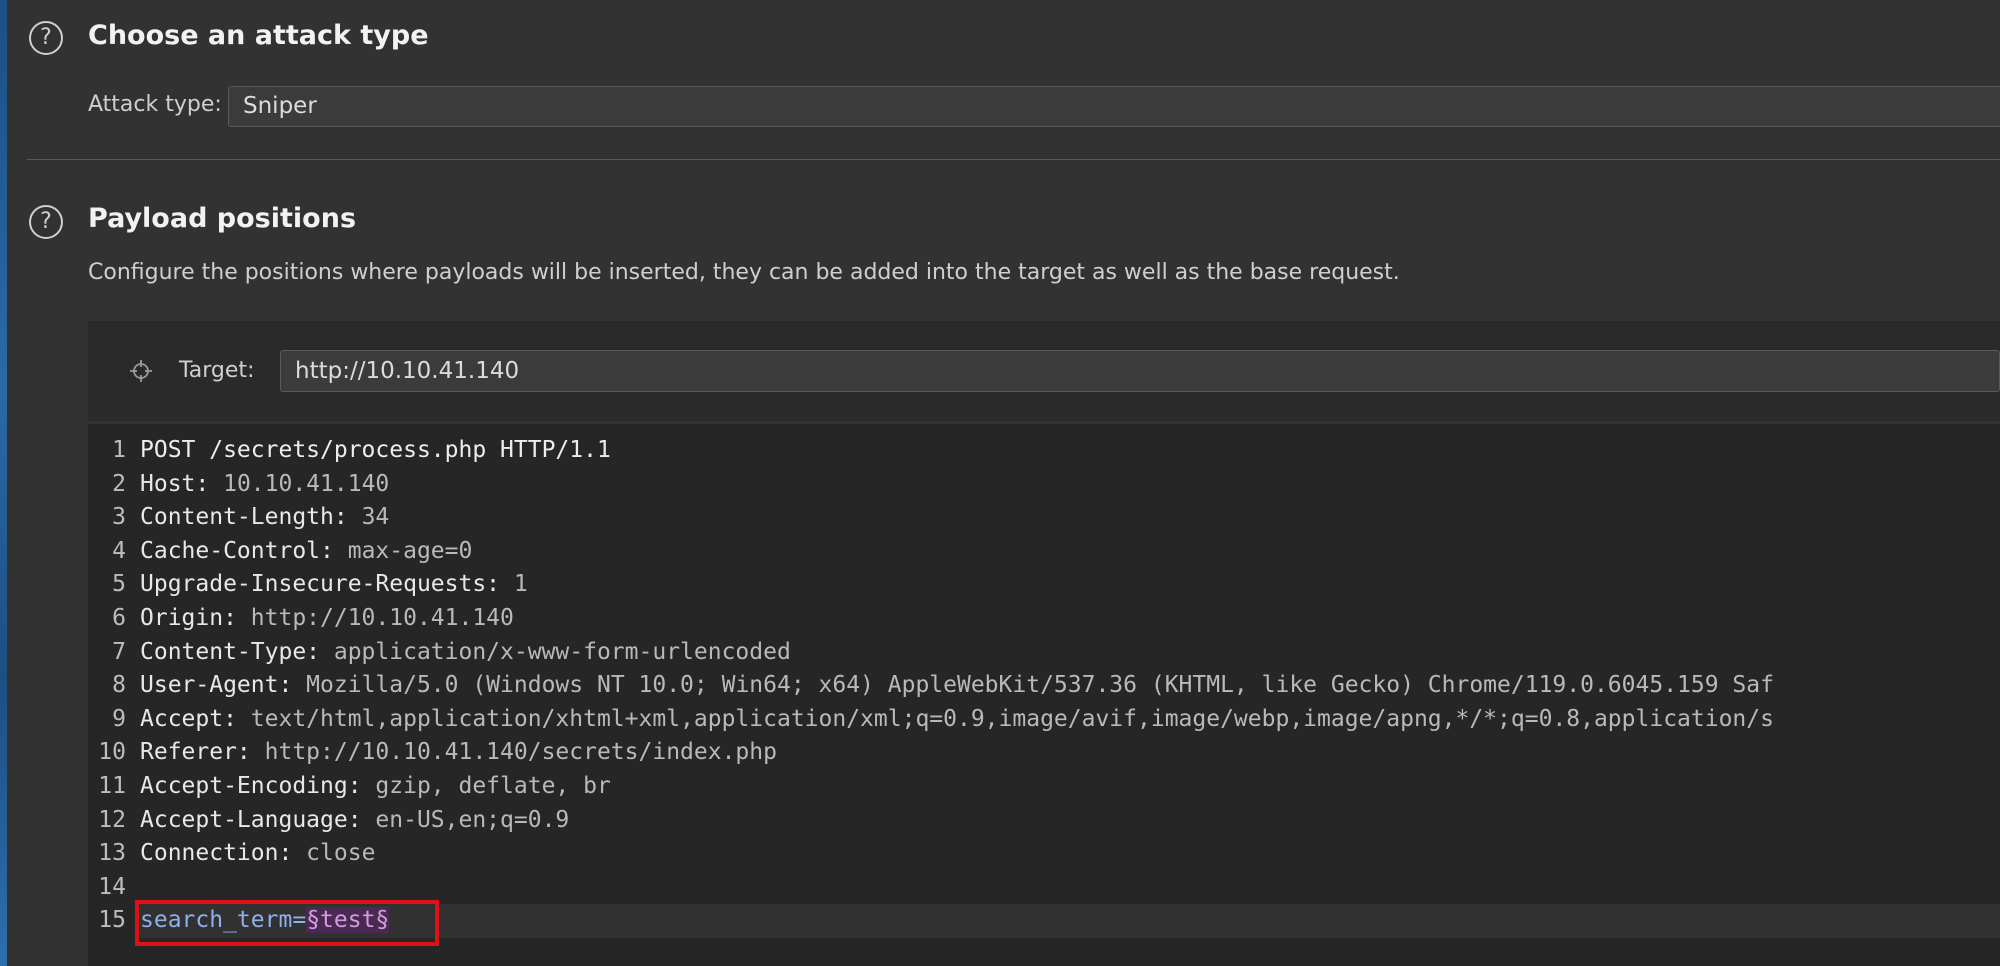 The width and height of the screenshot is (2000, 966). What do you see at coordinates (119, 685) in the screenshot?
I see `line-number: 8` at bounding box center [119, 685].